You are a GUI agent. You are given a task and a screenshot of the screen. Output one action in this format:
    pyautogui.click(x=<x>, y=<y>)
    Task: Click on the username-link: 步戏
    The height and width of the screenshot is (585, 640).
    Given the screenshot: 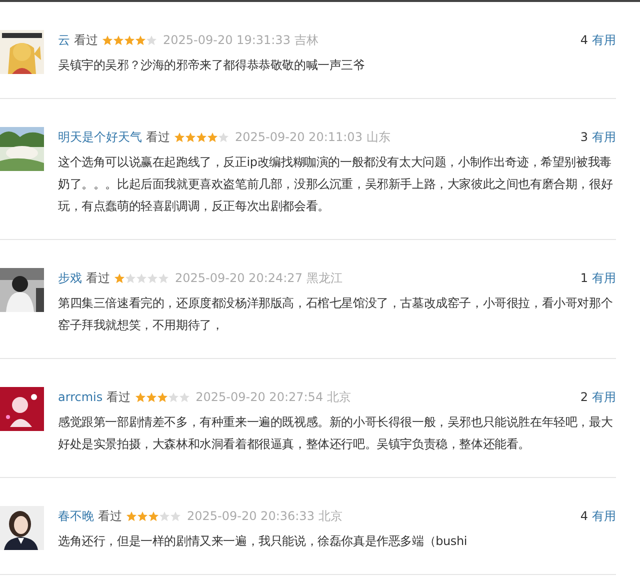 What is the action you would take?
    pyautogui.click(x=70, y=278)
    